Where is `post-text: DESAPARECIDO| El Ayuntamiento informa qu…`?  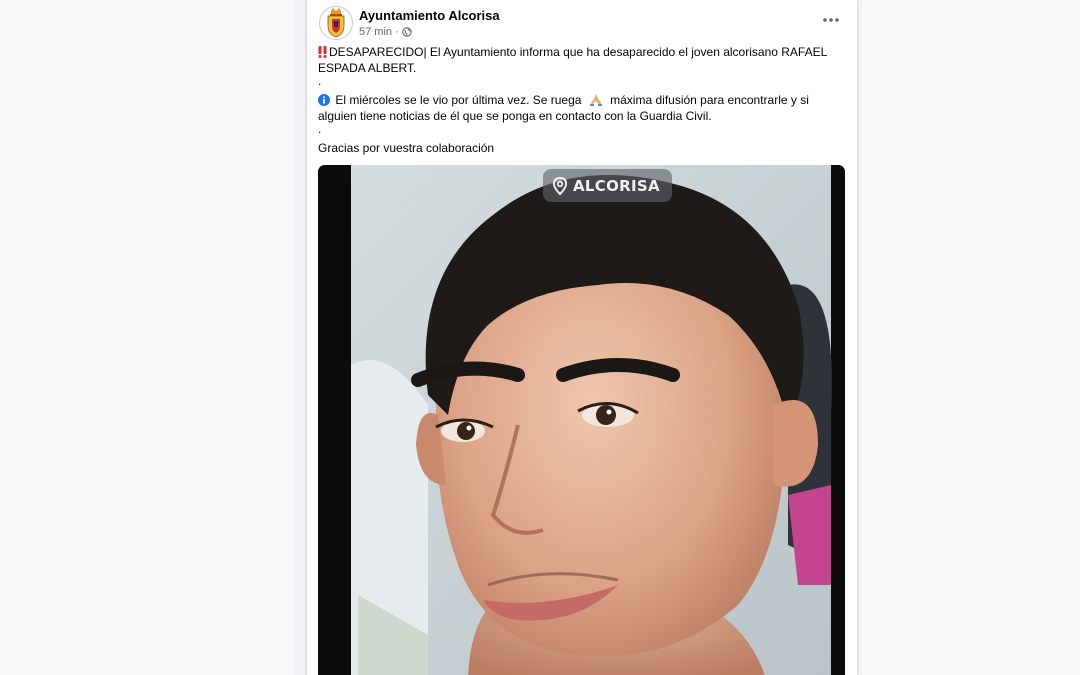
post-text: DESAPARECIDO| El Ayuntamiento informa qu… is located at coordinates (578, 100).